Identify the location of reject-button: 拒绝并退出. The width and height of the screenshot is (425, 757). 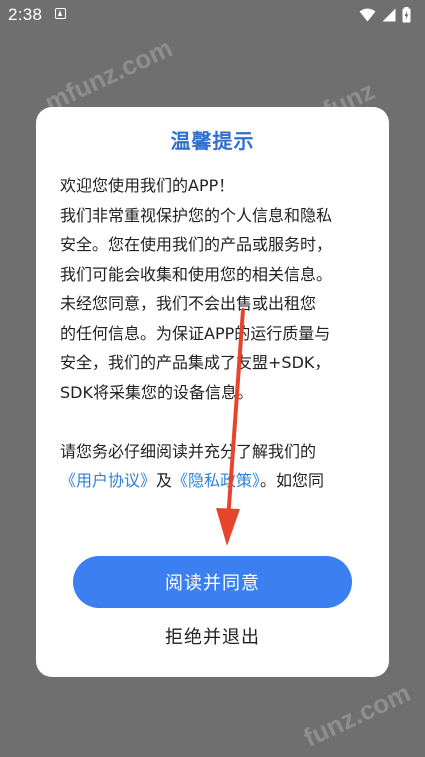
(212, 636).